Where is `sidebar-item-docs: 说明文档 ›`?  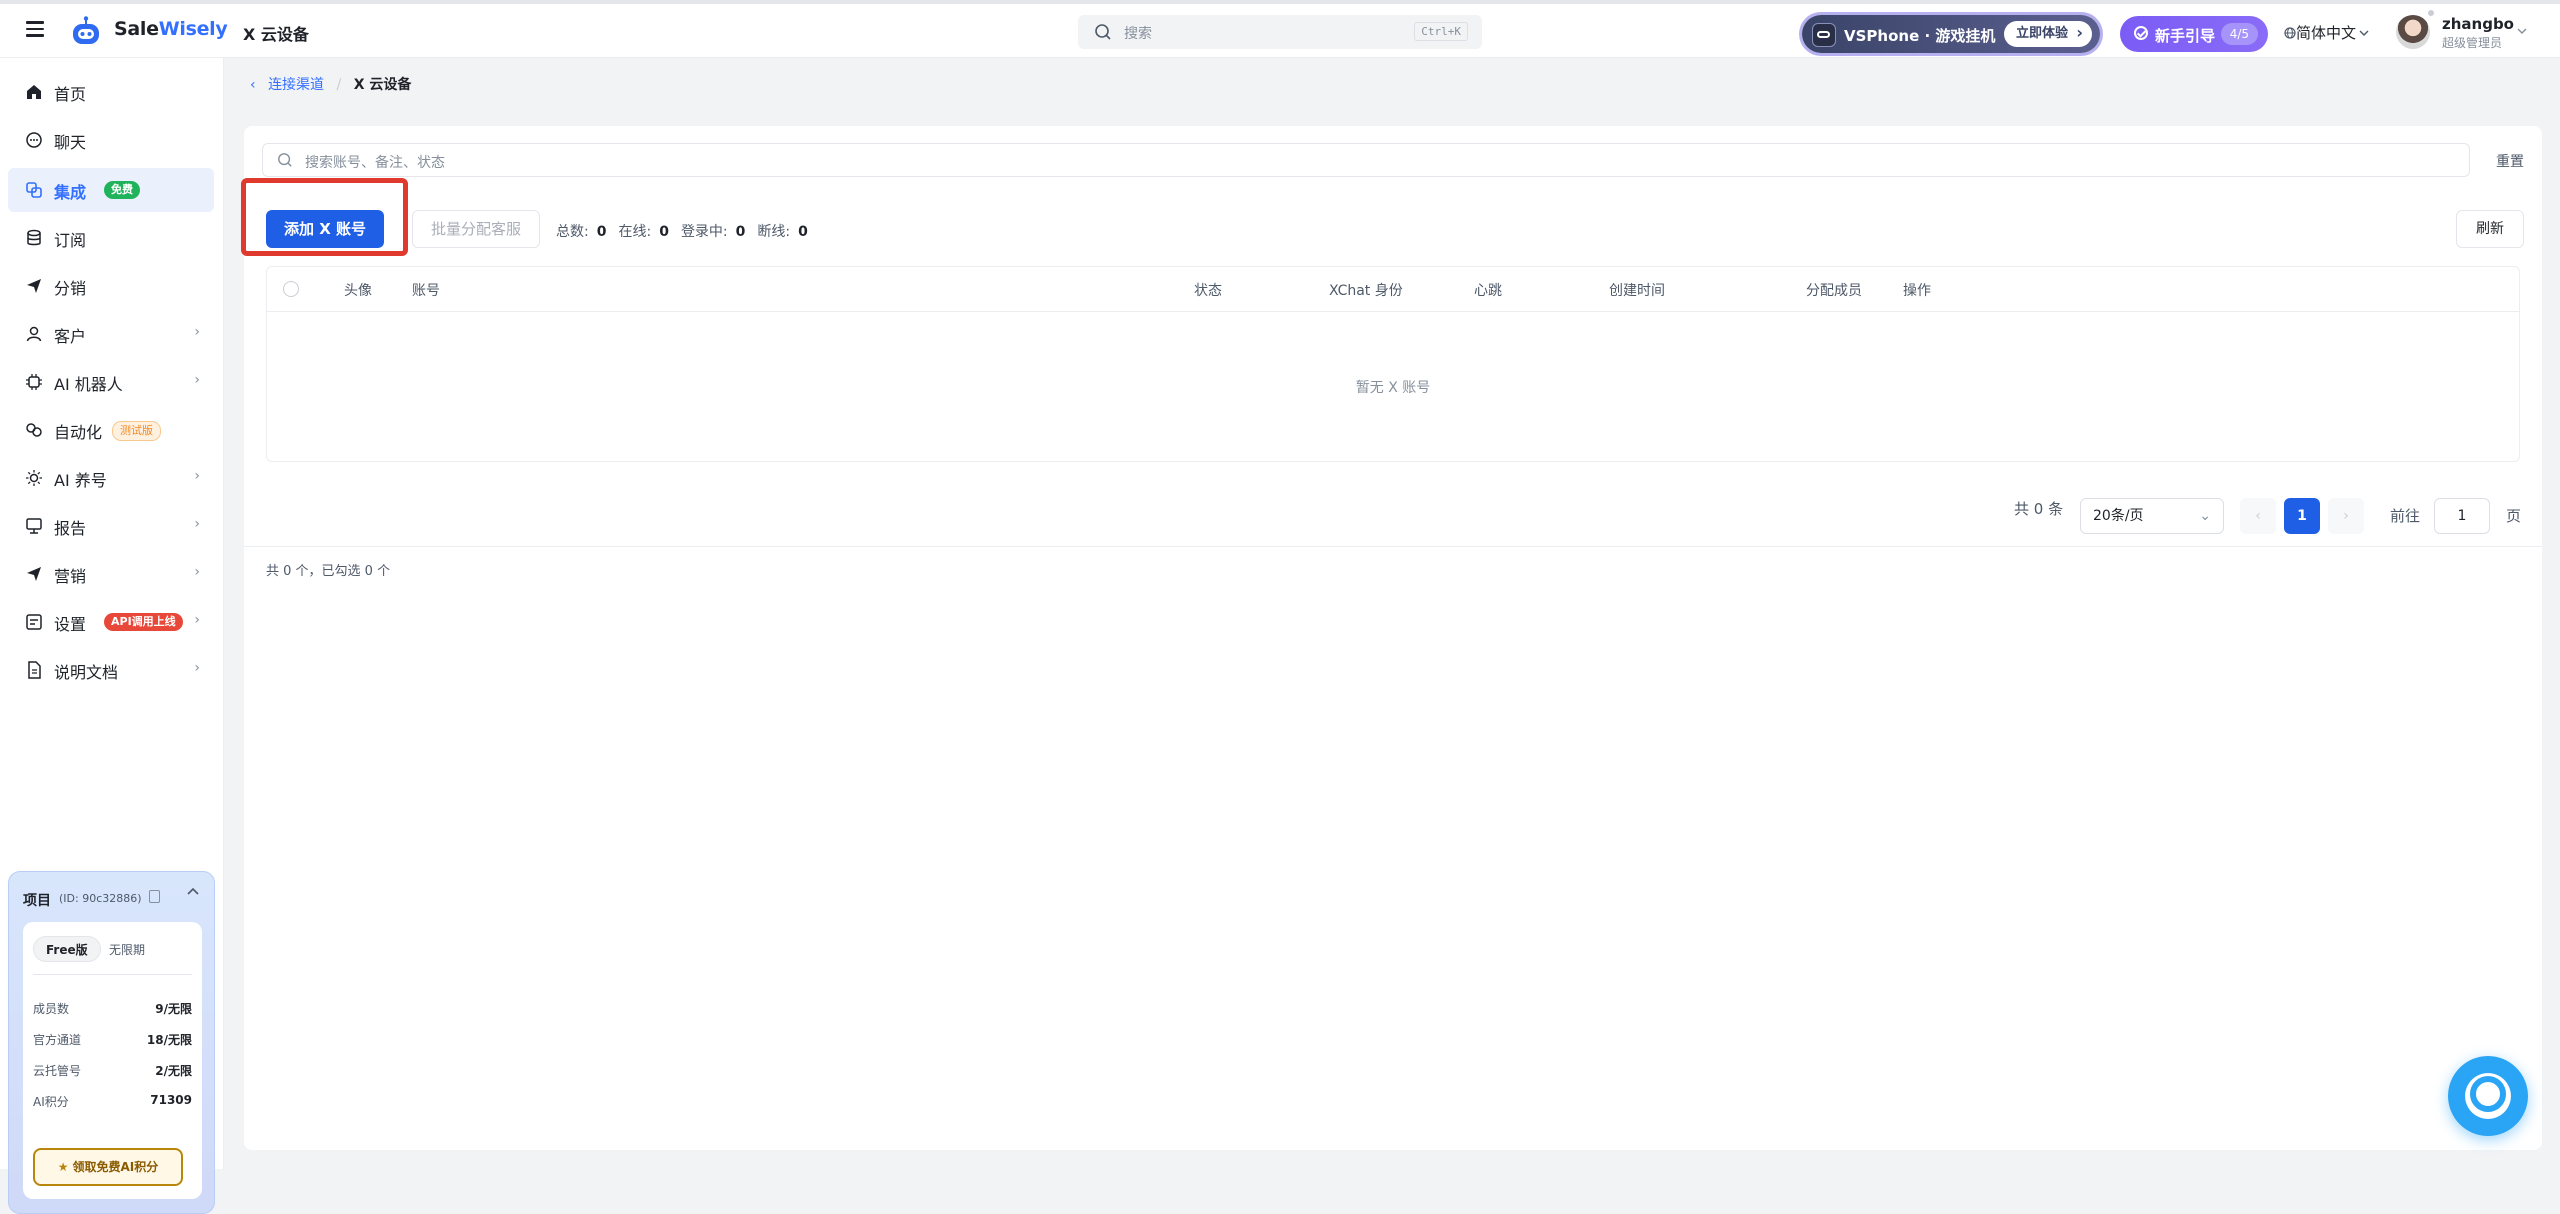
sidebar-item-docs: 说明文档 › is located at coordinates (111, 670).